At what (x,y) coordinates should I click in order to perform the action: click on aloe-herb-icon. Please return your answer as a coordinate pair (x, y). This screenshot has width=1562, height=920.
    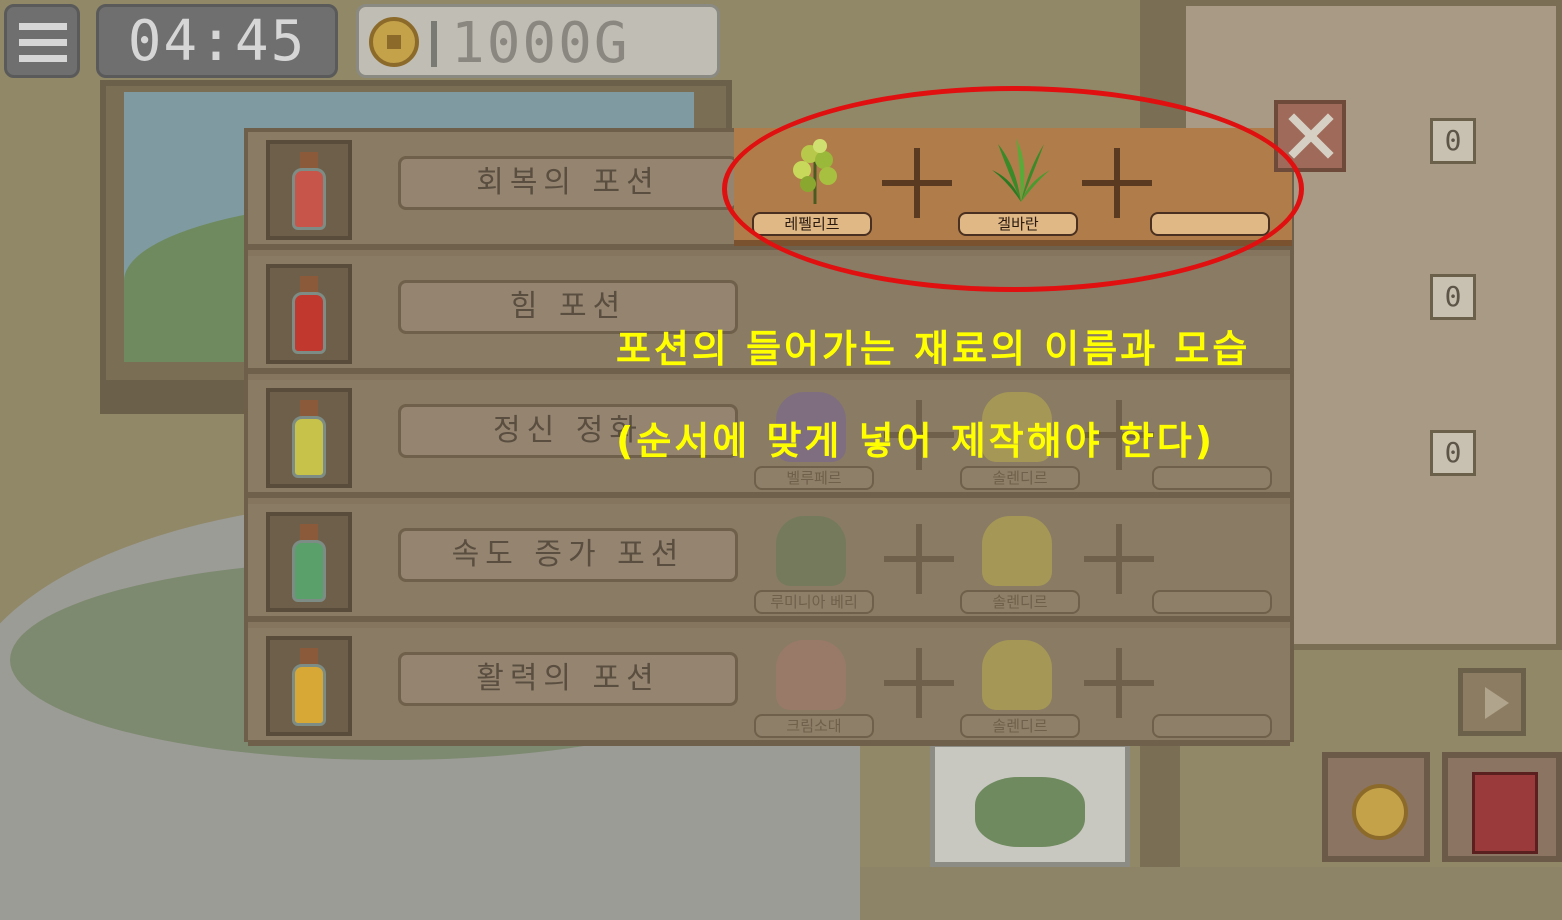
    Looking at the image, I should click on (1021, 170).